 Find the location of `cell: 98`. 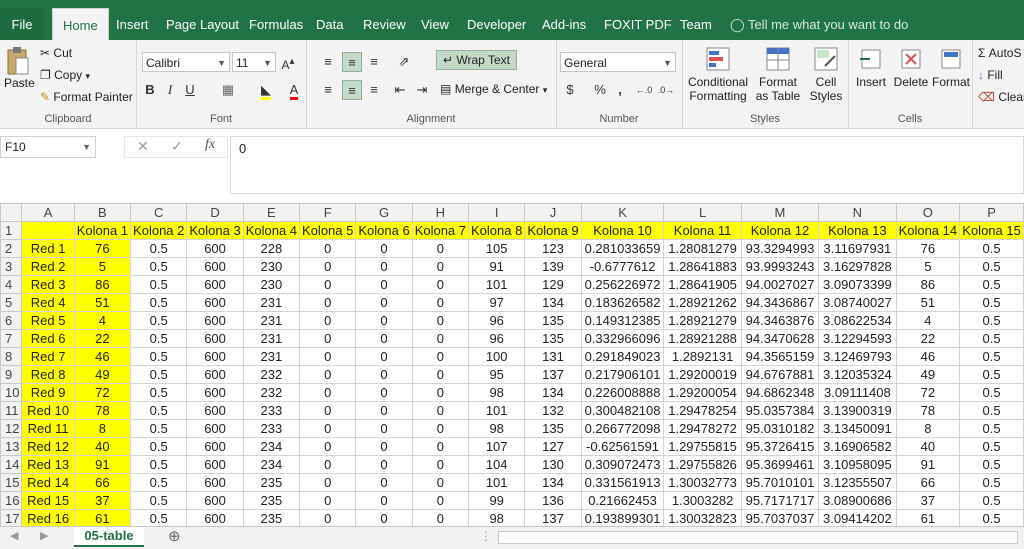

cell: 98 is located at coordinates (497, 518).